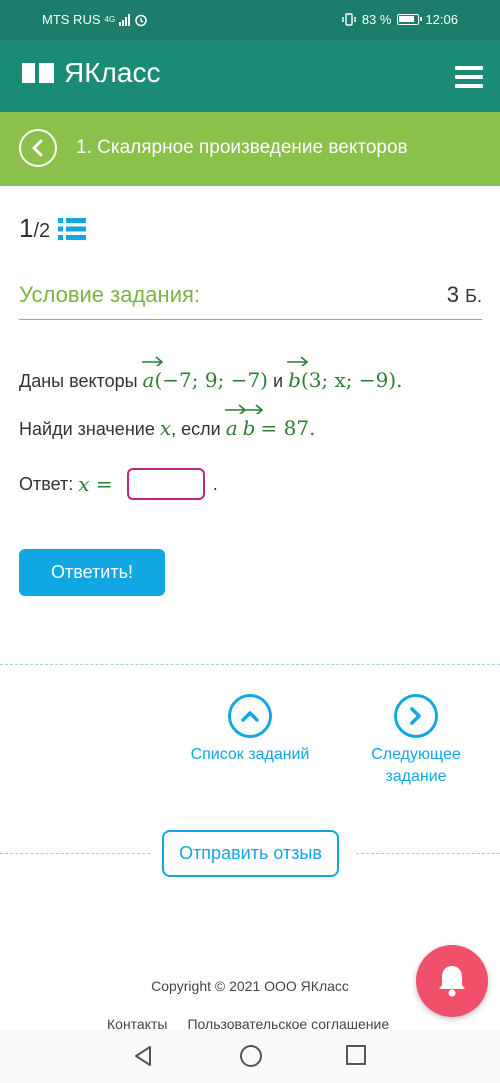  Describe the element at coordinates (211, 380) in the screenshot. I see `vector-a-coords: (−7; 9; −7)` at that location.